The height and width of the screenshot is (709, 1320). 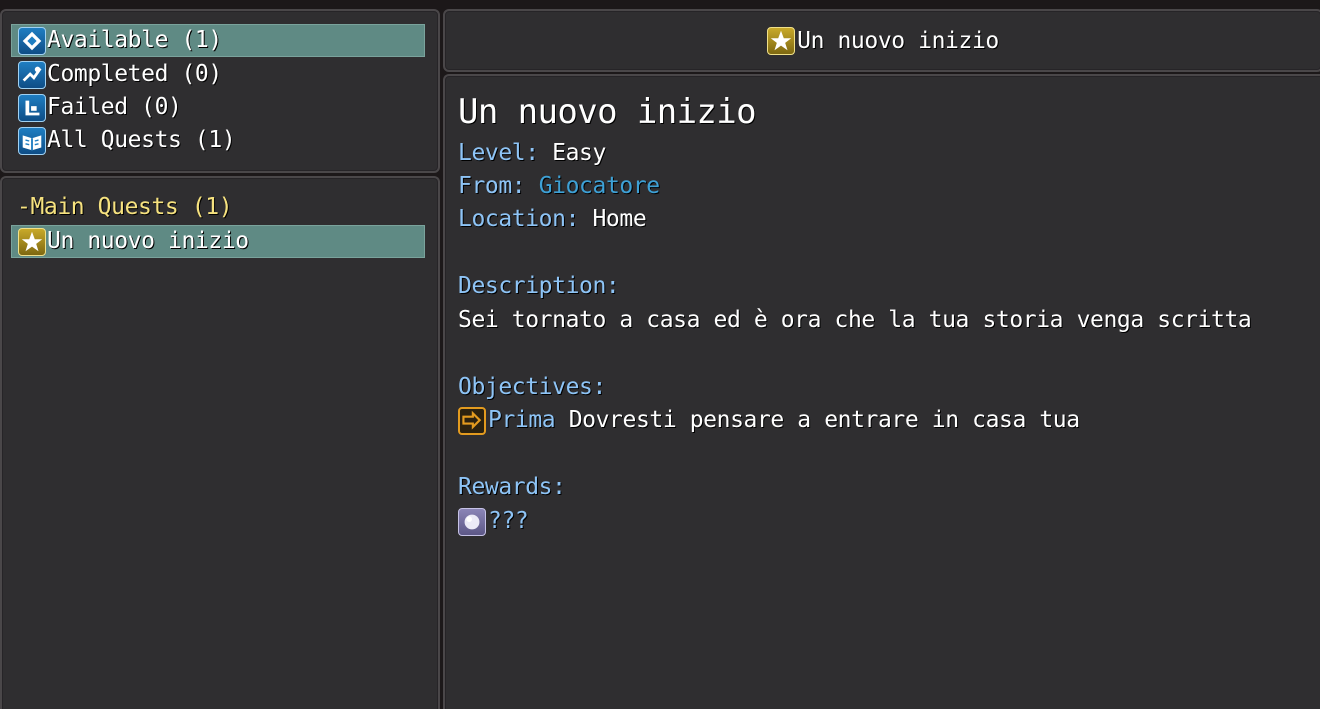 I want to click on category-all-quests: All Quests (1), so click(x=218, y=140).